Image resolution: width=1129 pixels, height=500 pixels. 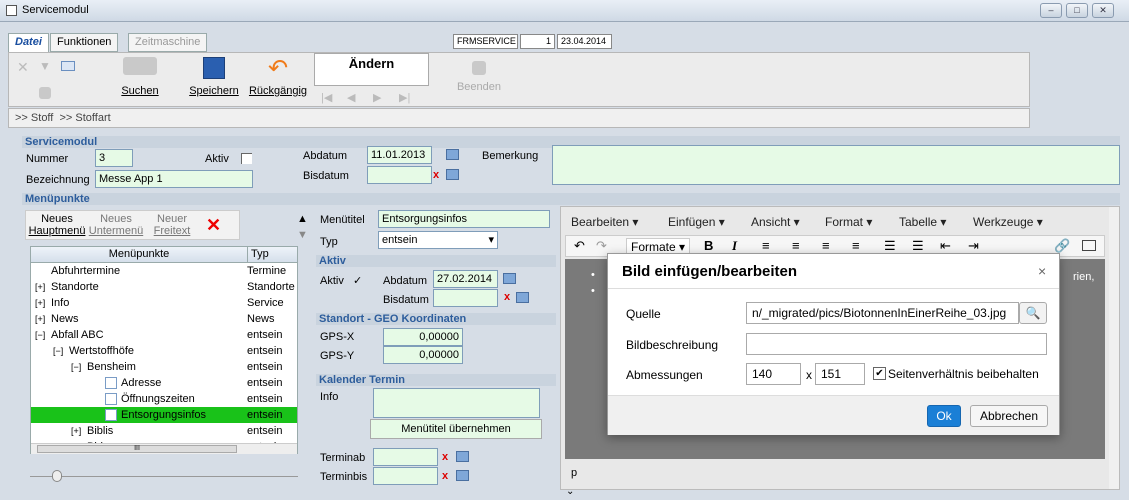 I want to click on undo-button: ↶ Rückgängig, so click(x=278, y=77).